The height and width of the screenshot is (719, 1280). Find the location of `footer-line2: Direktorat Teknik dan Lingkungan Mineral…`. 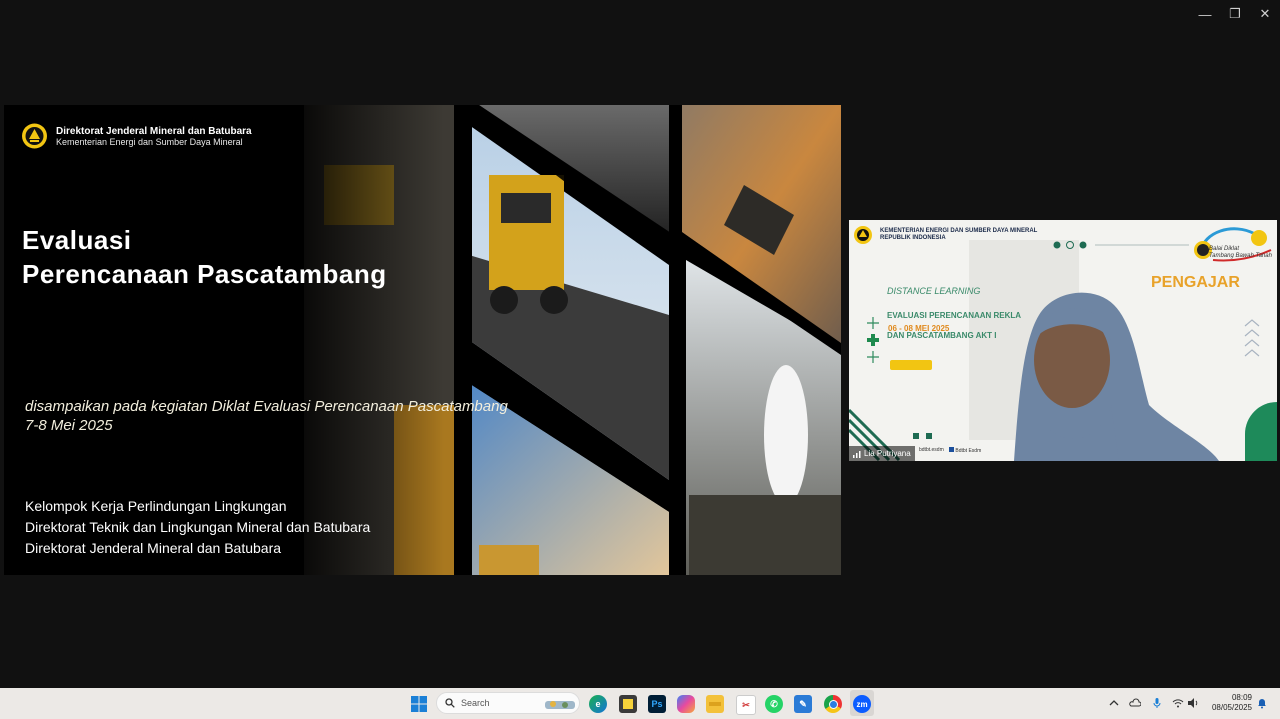

footer-line2: Direktorat Teknik dan Lingkungan Mineral… is located at coordinates (198, 527).